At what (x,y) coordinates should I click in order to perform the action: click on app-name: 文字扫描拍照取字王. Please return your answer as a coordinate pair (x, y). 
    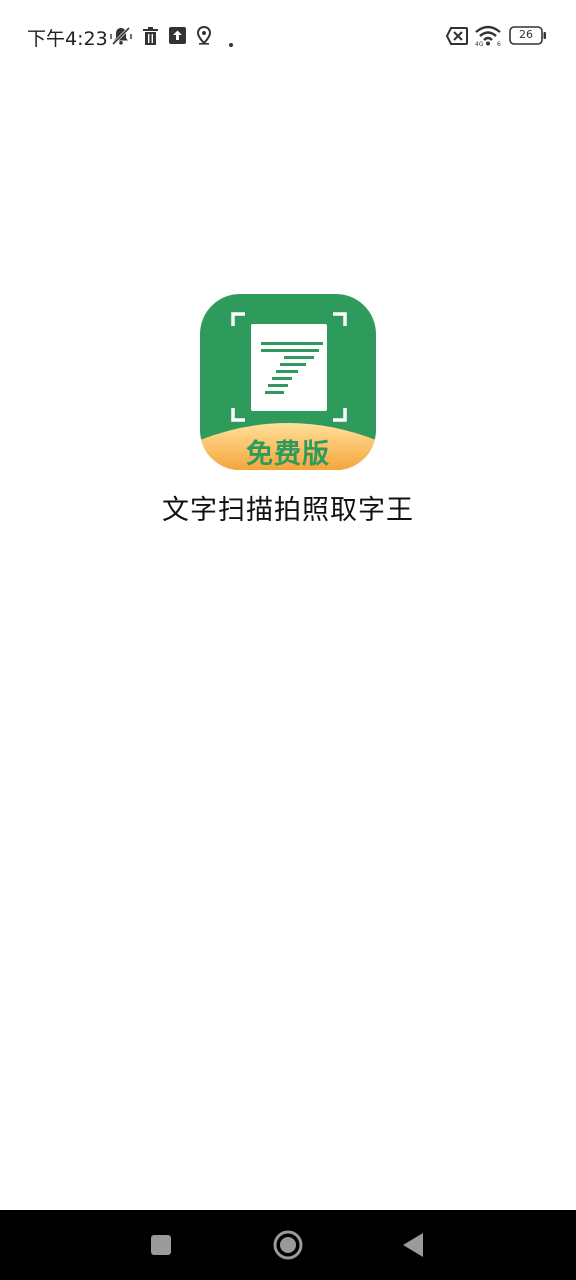
    Looking at the image, I should click on (288, 510).